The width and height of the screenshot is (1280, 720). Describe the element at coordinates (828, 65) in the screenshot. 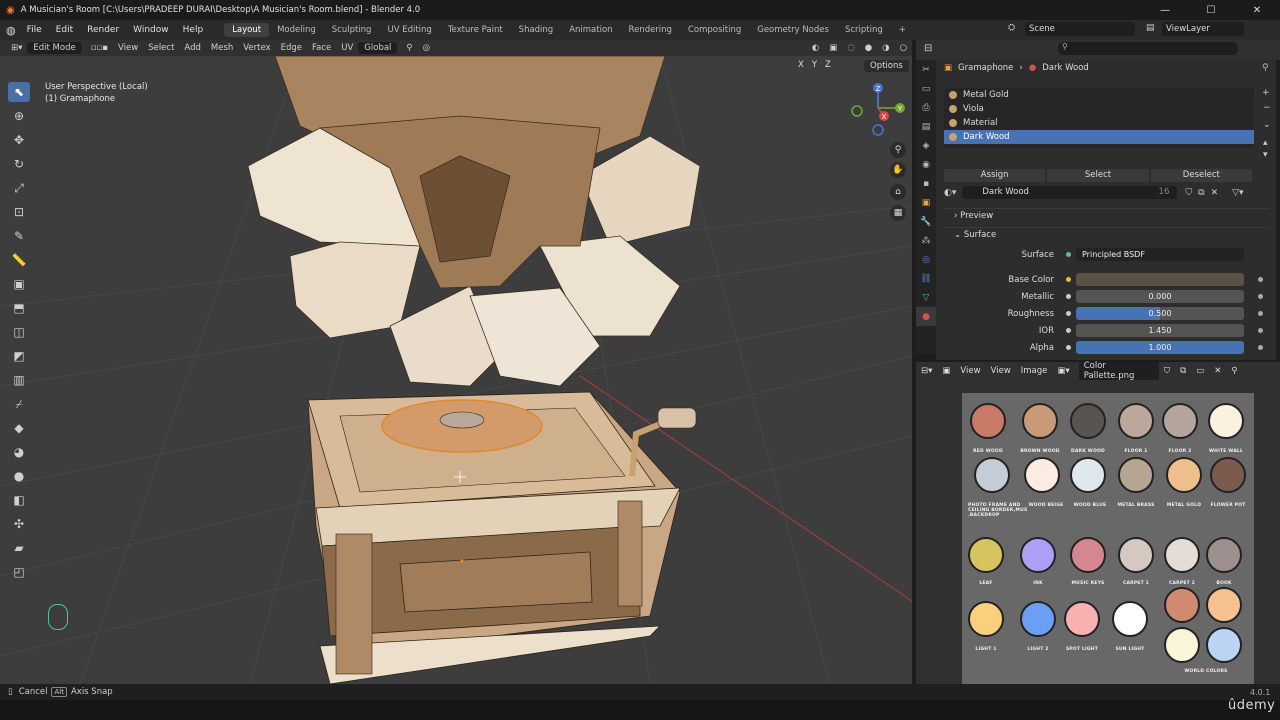

I see `mirror-z-button: Z` at that location.